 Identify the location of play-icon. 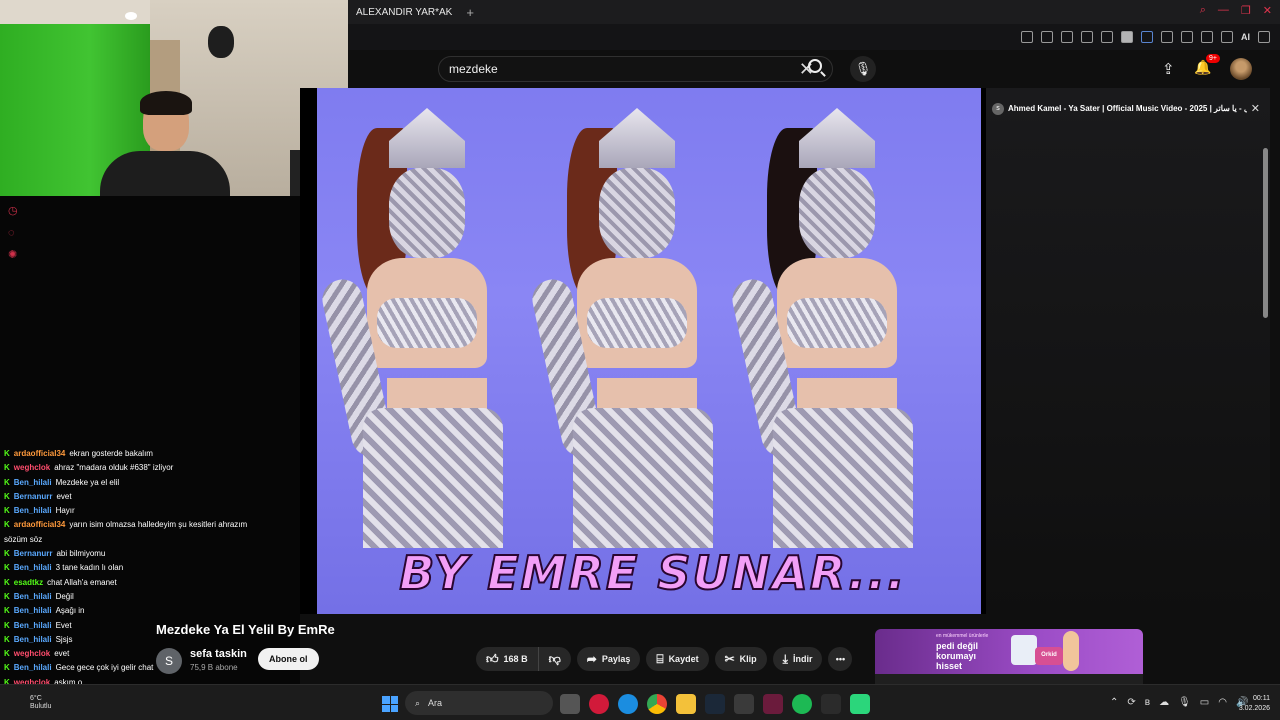
(1087, 37).